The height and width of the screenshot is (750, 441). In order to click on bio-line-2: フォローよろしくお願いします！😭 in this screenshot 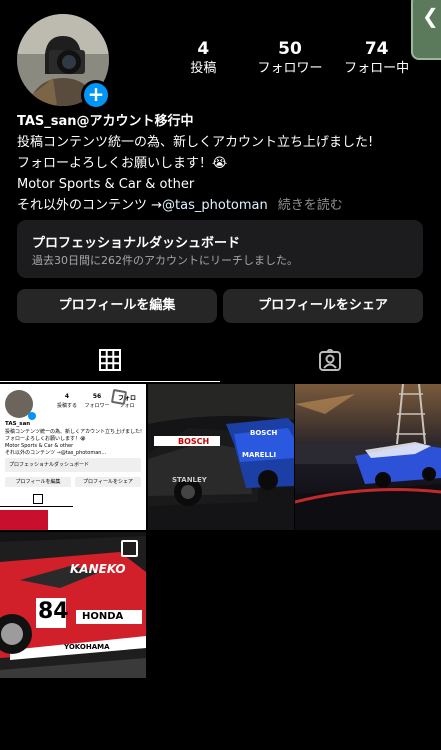, I will do `click(122, 163)`.